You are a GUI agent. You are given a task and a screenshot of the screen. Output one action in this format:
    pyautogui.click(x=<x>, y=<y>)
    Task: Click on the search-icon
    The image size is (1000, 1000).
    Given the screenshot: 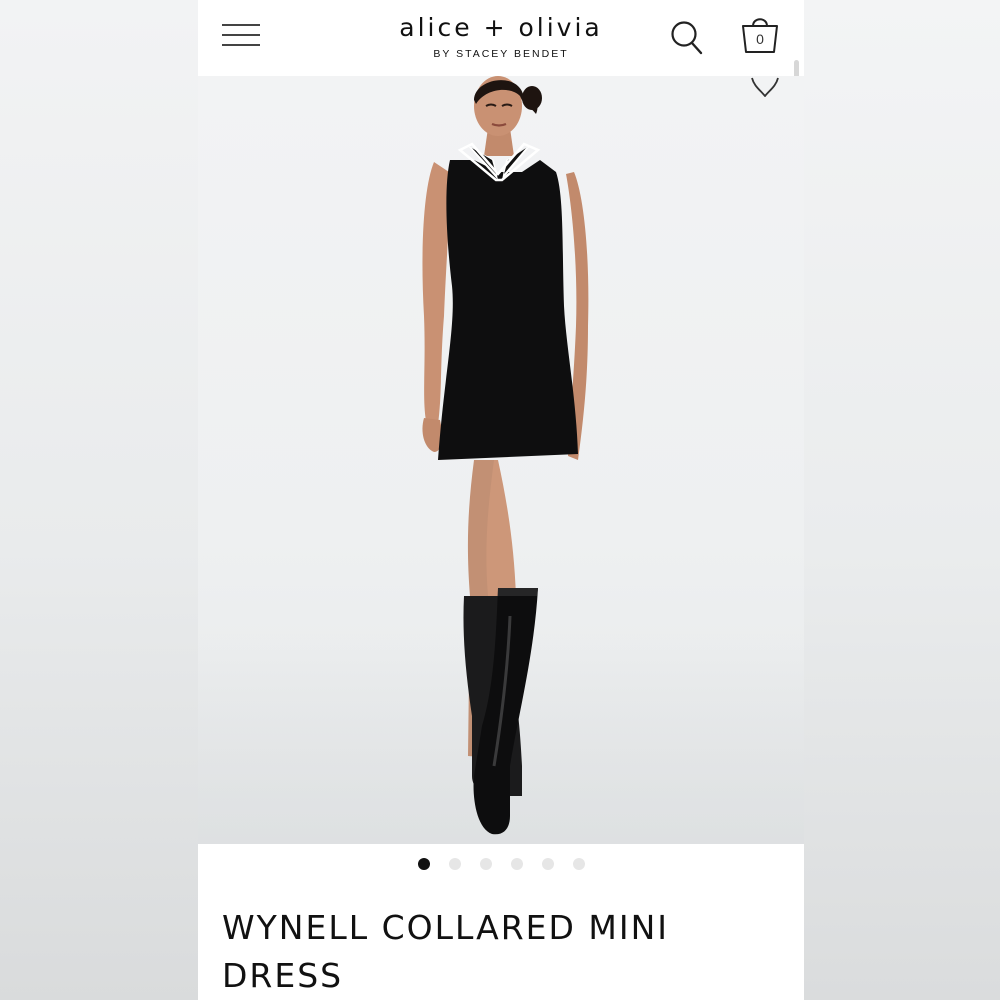 What is the action you would take?
    pyautogui.click(x=687, y=38)
    